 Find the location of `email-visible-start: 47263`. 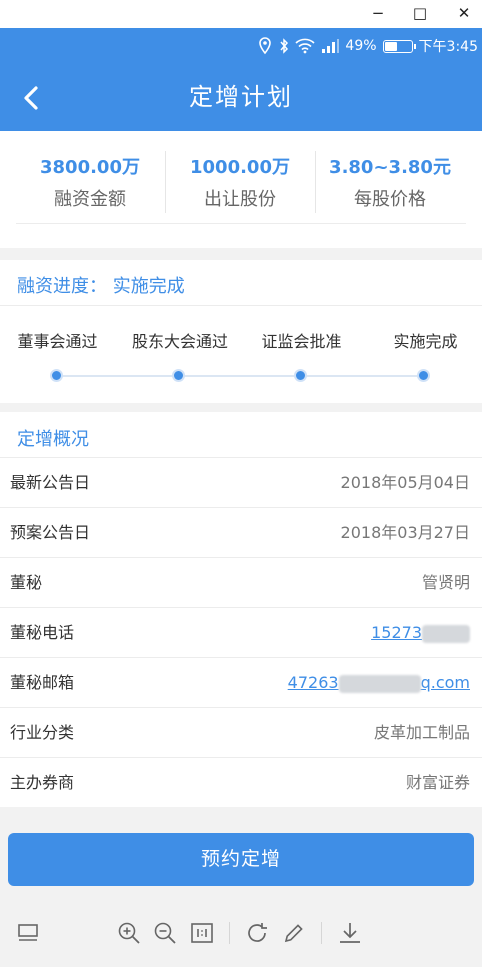

email-visible-start: 47263 is located at coordinates (313, 682).